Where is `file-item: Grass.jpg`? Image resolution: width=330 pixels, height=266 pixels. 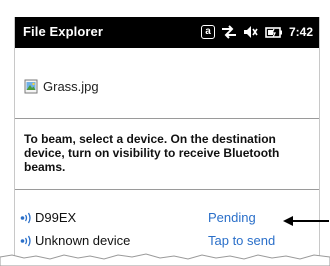 file-item: Grass.jpg is located at coordinates (61, 86).